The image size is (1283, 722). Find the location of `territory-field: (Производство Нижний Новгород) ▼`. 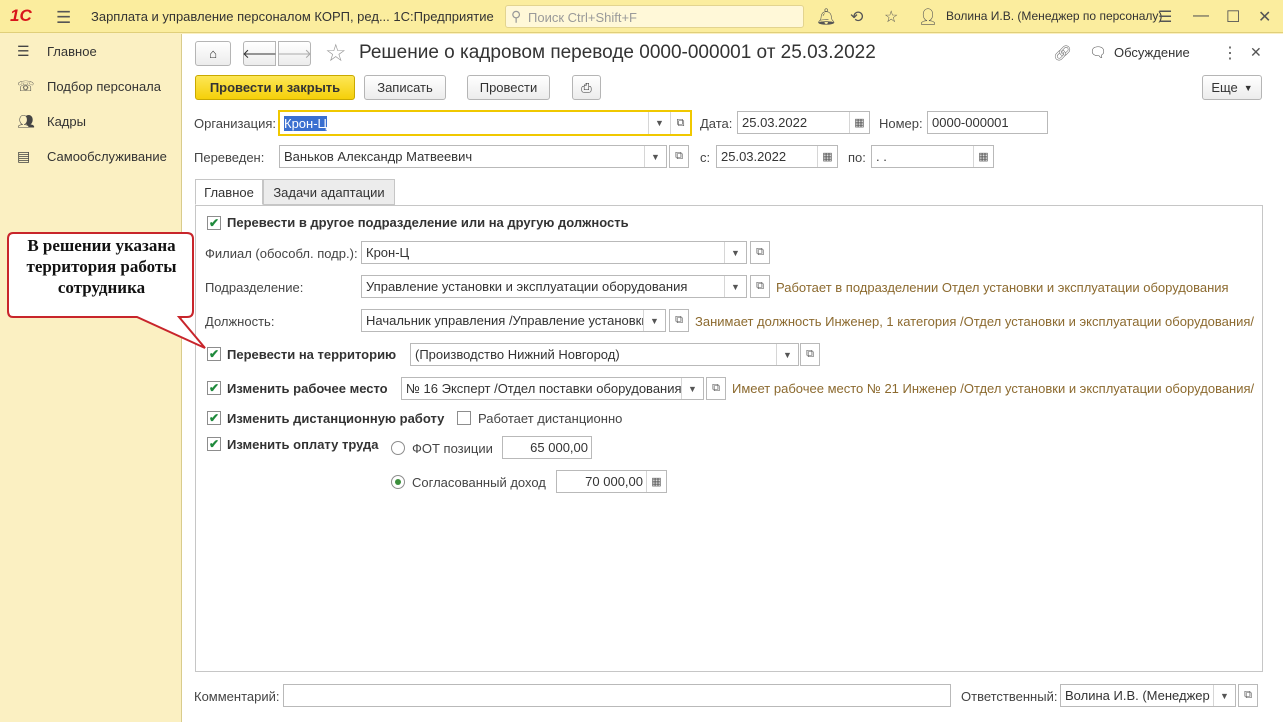

territory-field: (Производство Нижний Новгород) ▼ is located at coordinates (604, 354).